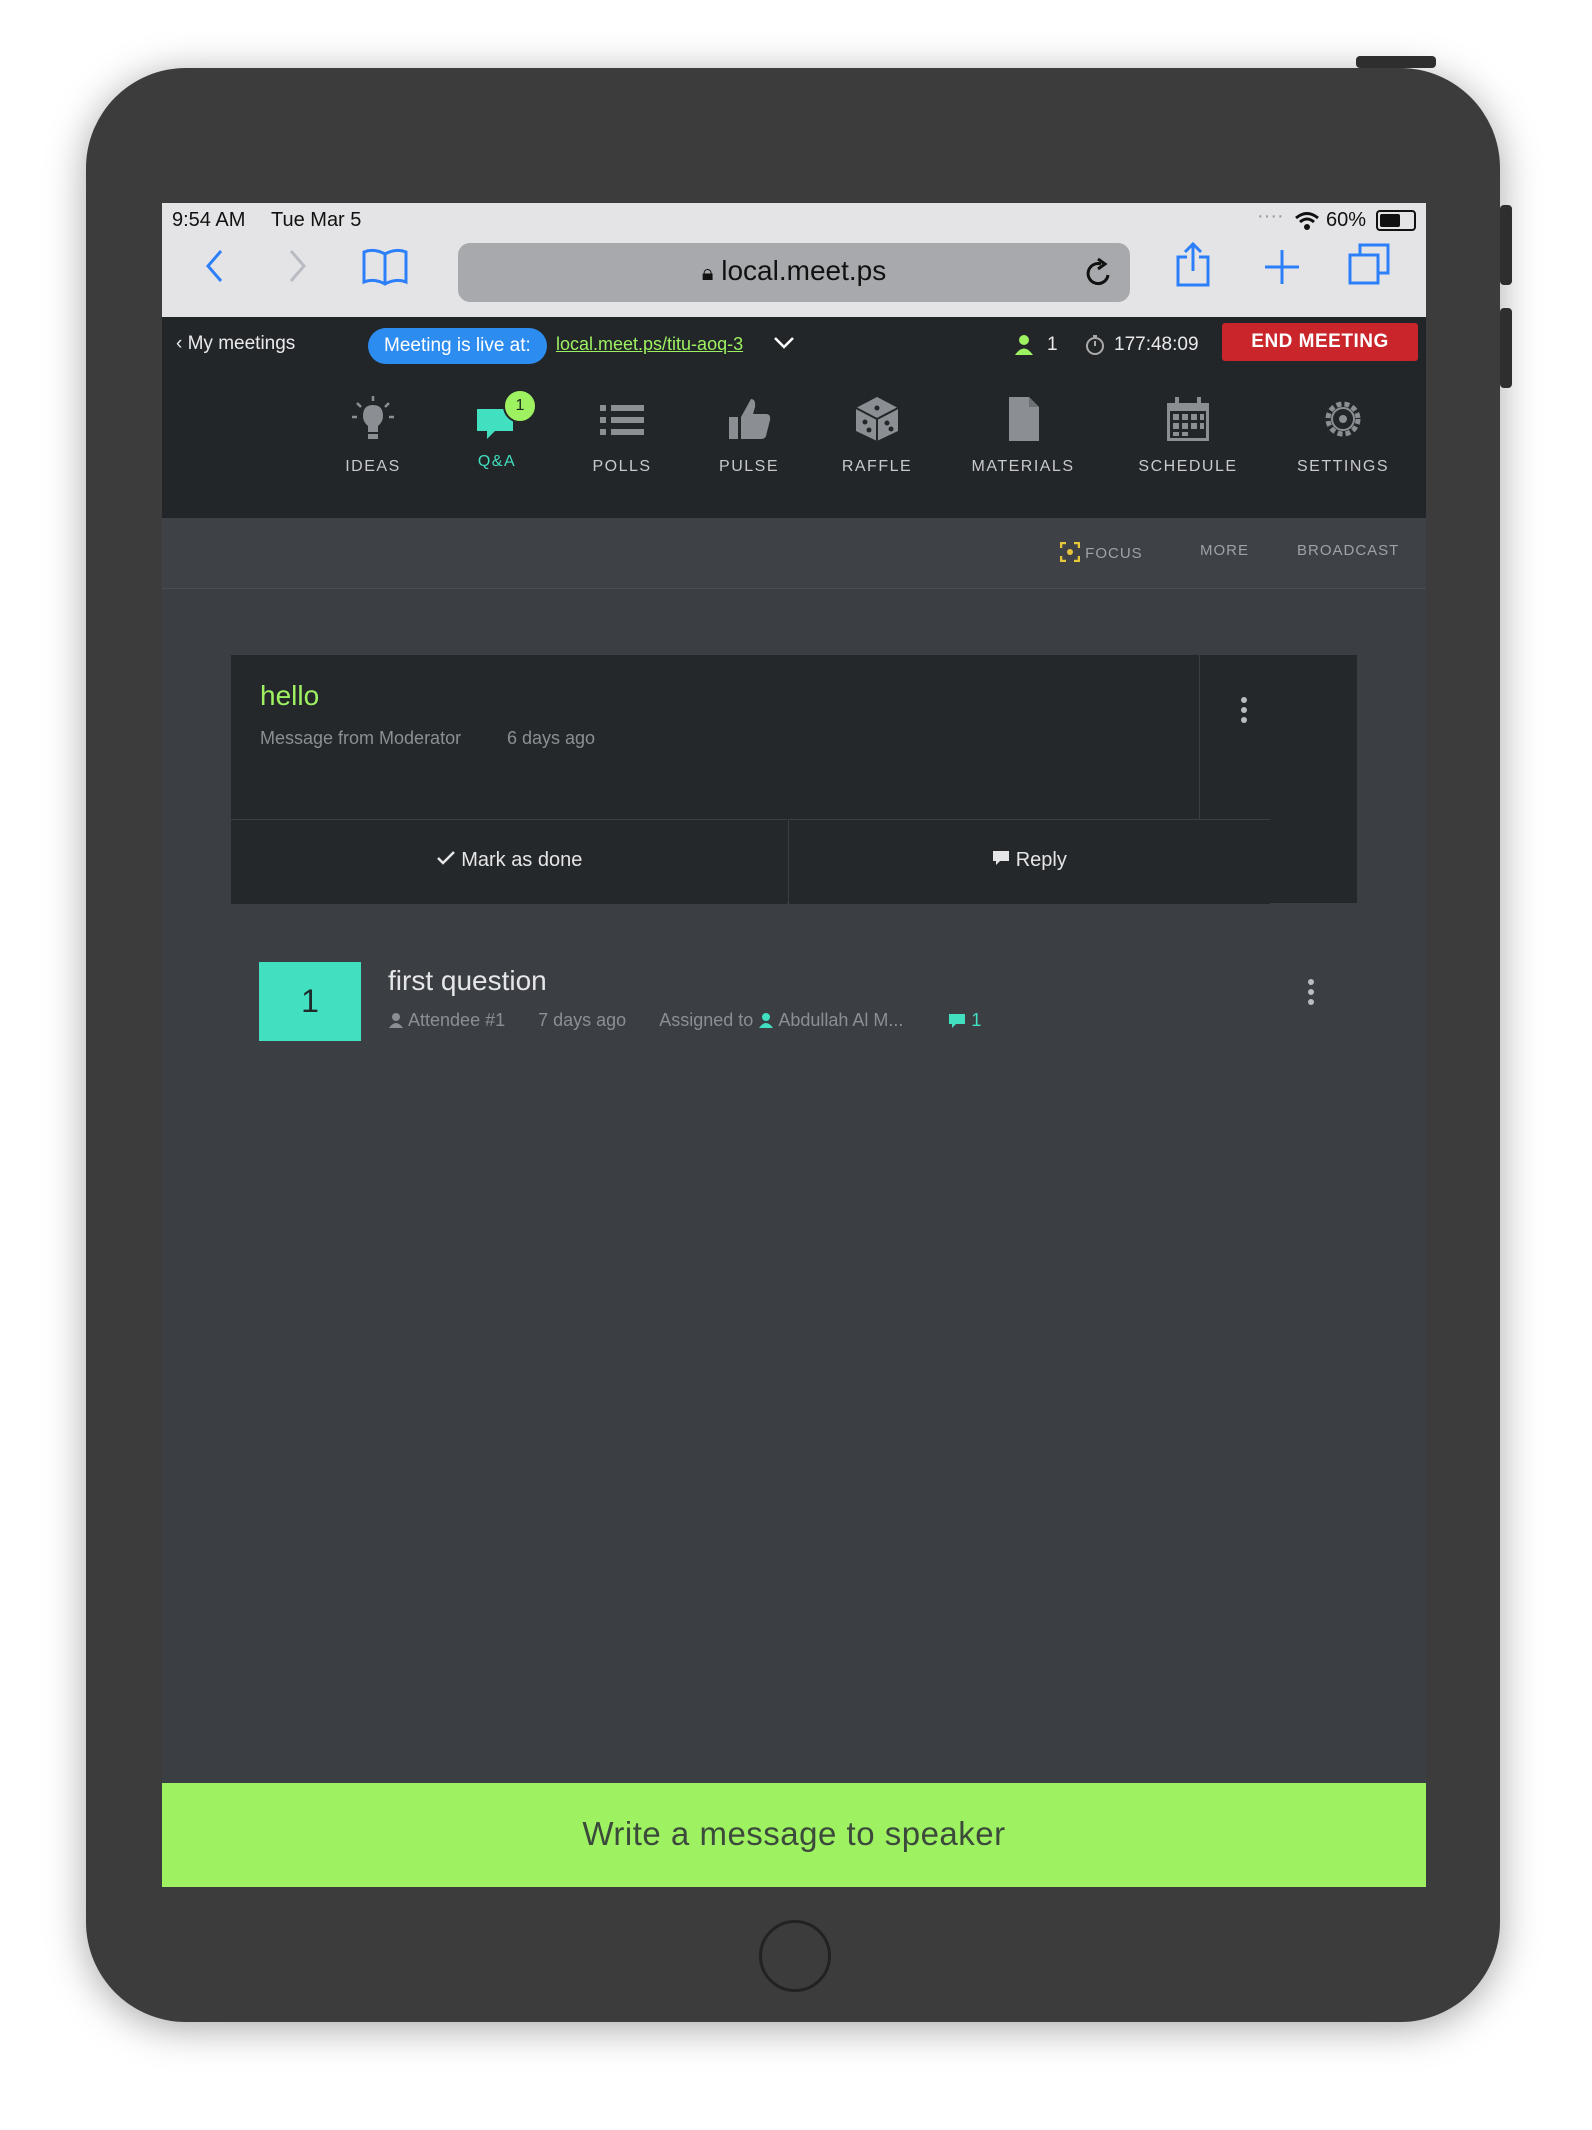  I want to click on live-badge: Meeting is live at:, so click(457, 346).